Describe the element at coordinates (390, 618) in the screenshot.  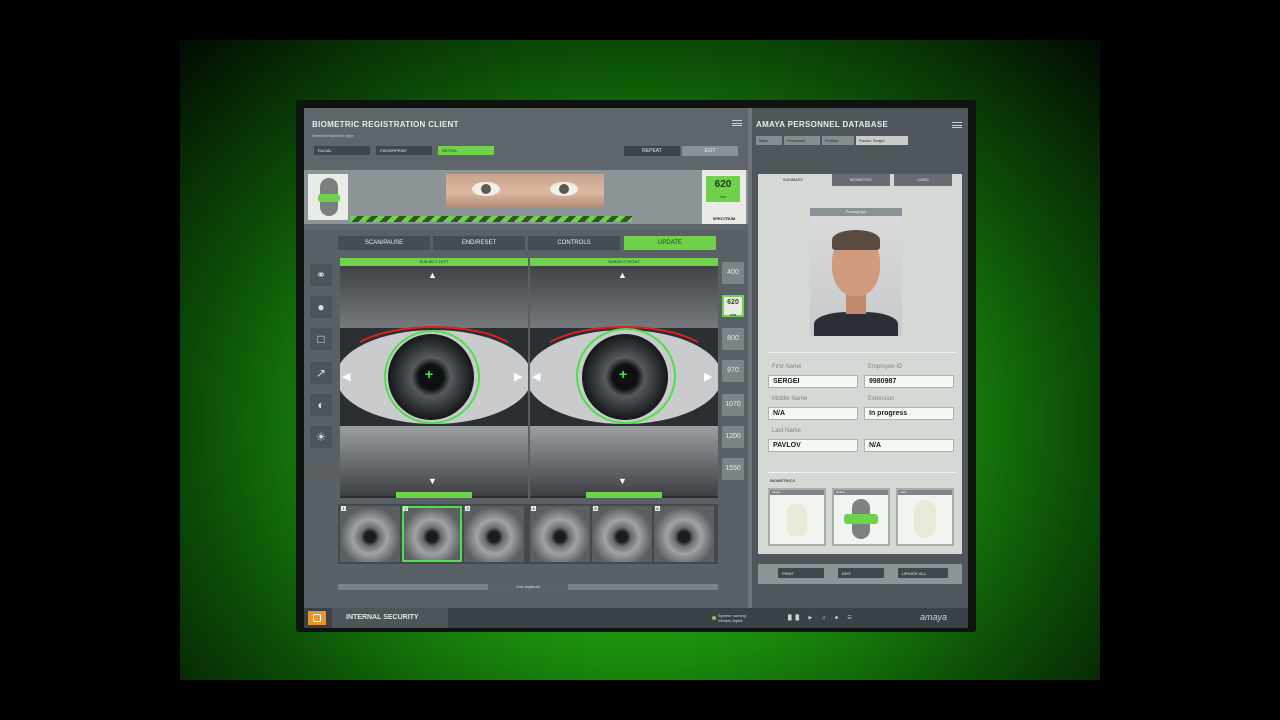
I see `section-label: INTERNAL SECURITY` at that location.